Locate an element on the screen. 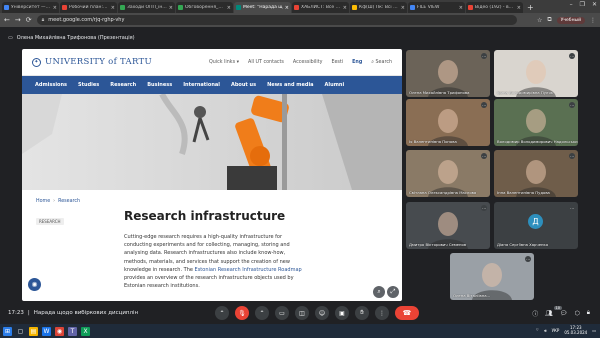 The image size is (600, 338). tab-title: ХАБЛИСТ: Все новин is located at coordinates (321, 7).